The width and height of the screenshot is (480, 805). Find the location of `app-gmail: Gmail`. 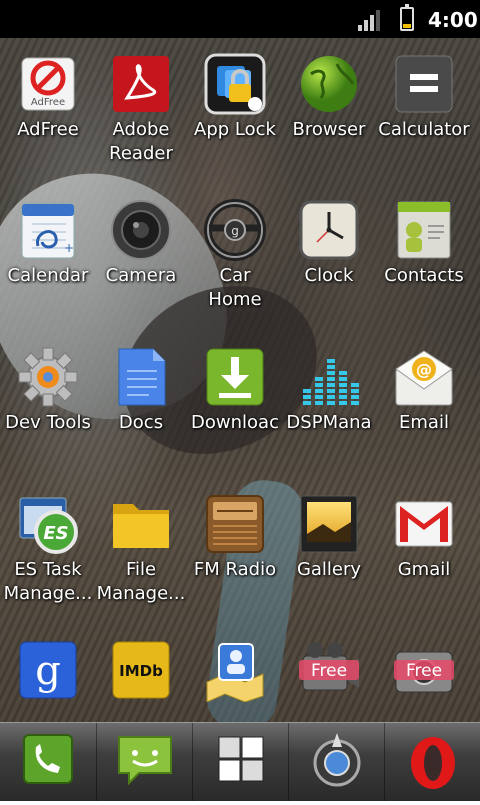

app-gmail: Gmail is located at coordinates (424, 537).